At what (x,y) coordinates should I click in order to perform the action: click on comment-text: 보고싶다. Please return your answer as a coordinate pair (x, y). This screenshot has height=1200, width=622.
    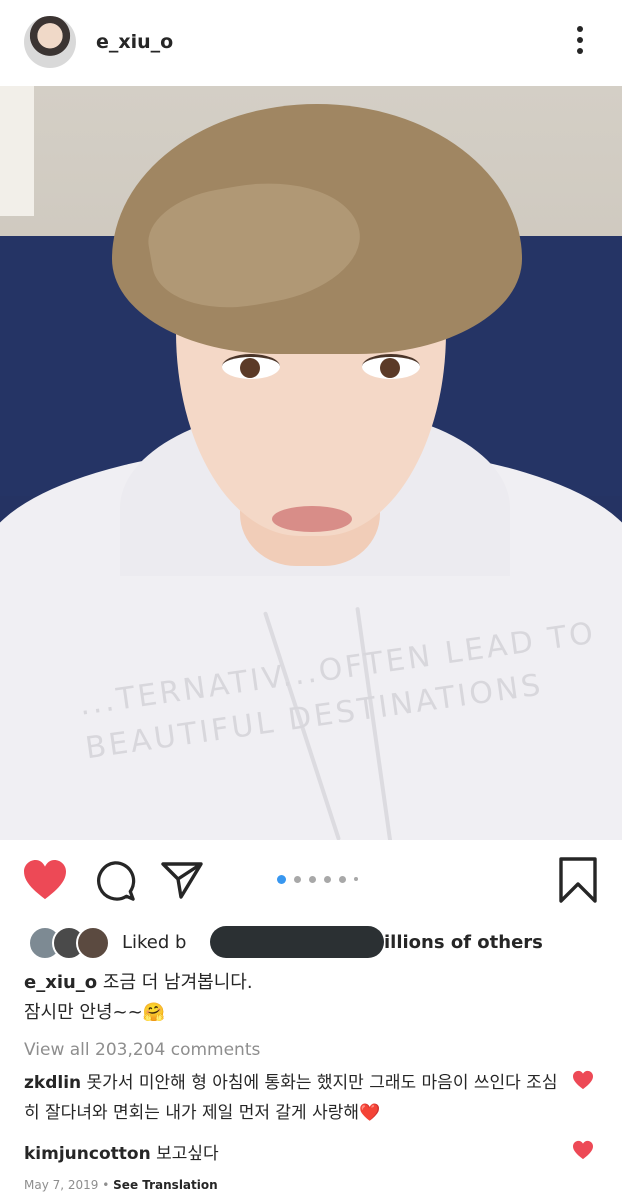
    Looking at the image, I should click on (187, 1154).